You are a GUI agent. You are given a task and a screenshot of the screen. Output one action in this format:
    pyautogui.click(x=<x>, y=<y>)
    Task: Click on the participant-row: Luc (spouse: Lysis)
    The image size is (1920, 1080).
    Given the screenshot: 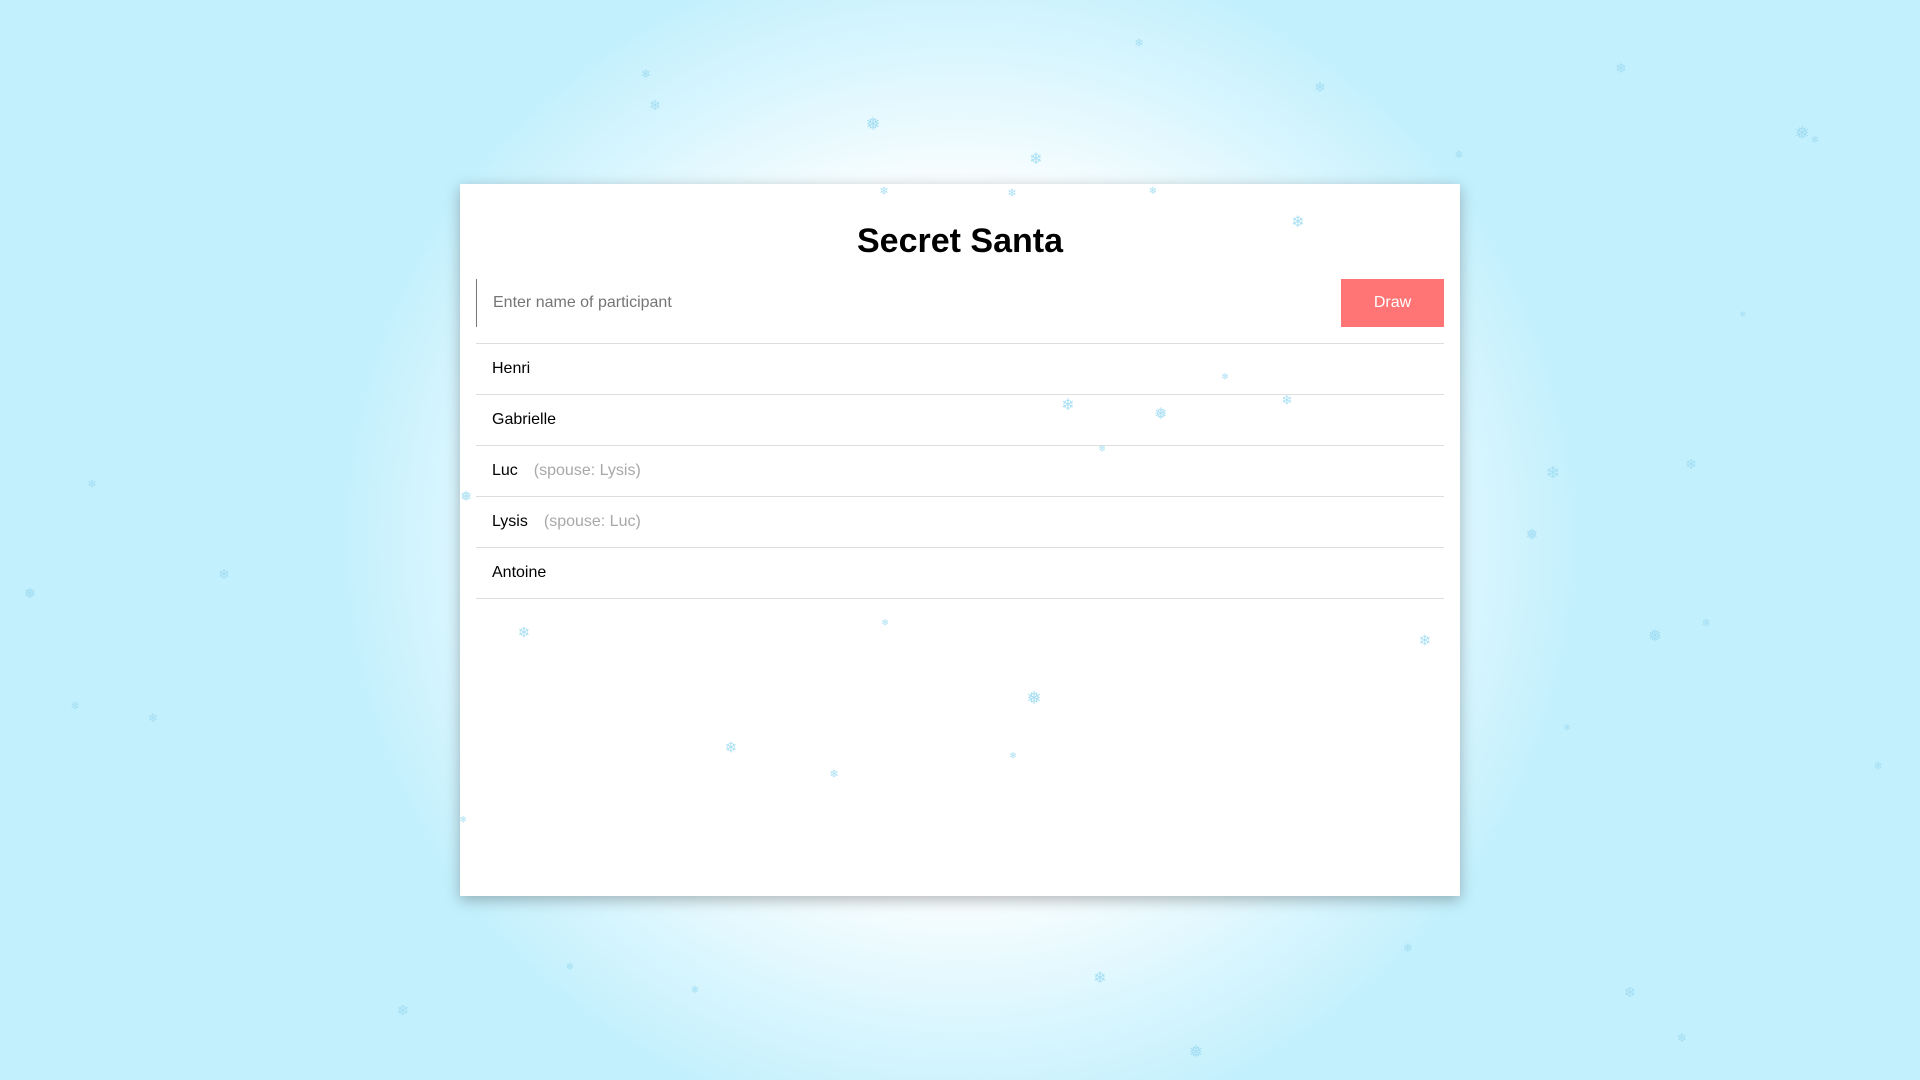 What is the action you would take?
    pyautogui.click(x=960, y=471)
    